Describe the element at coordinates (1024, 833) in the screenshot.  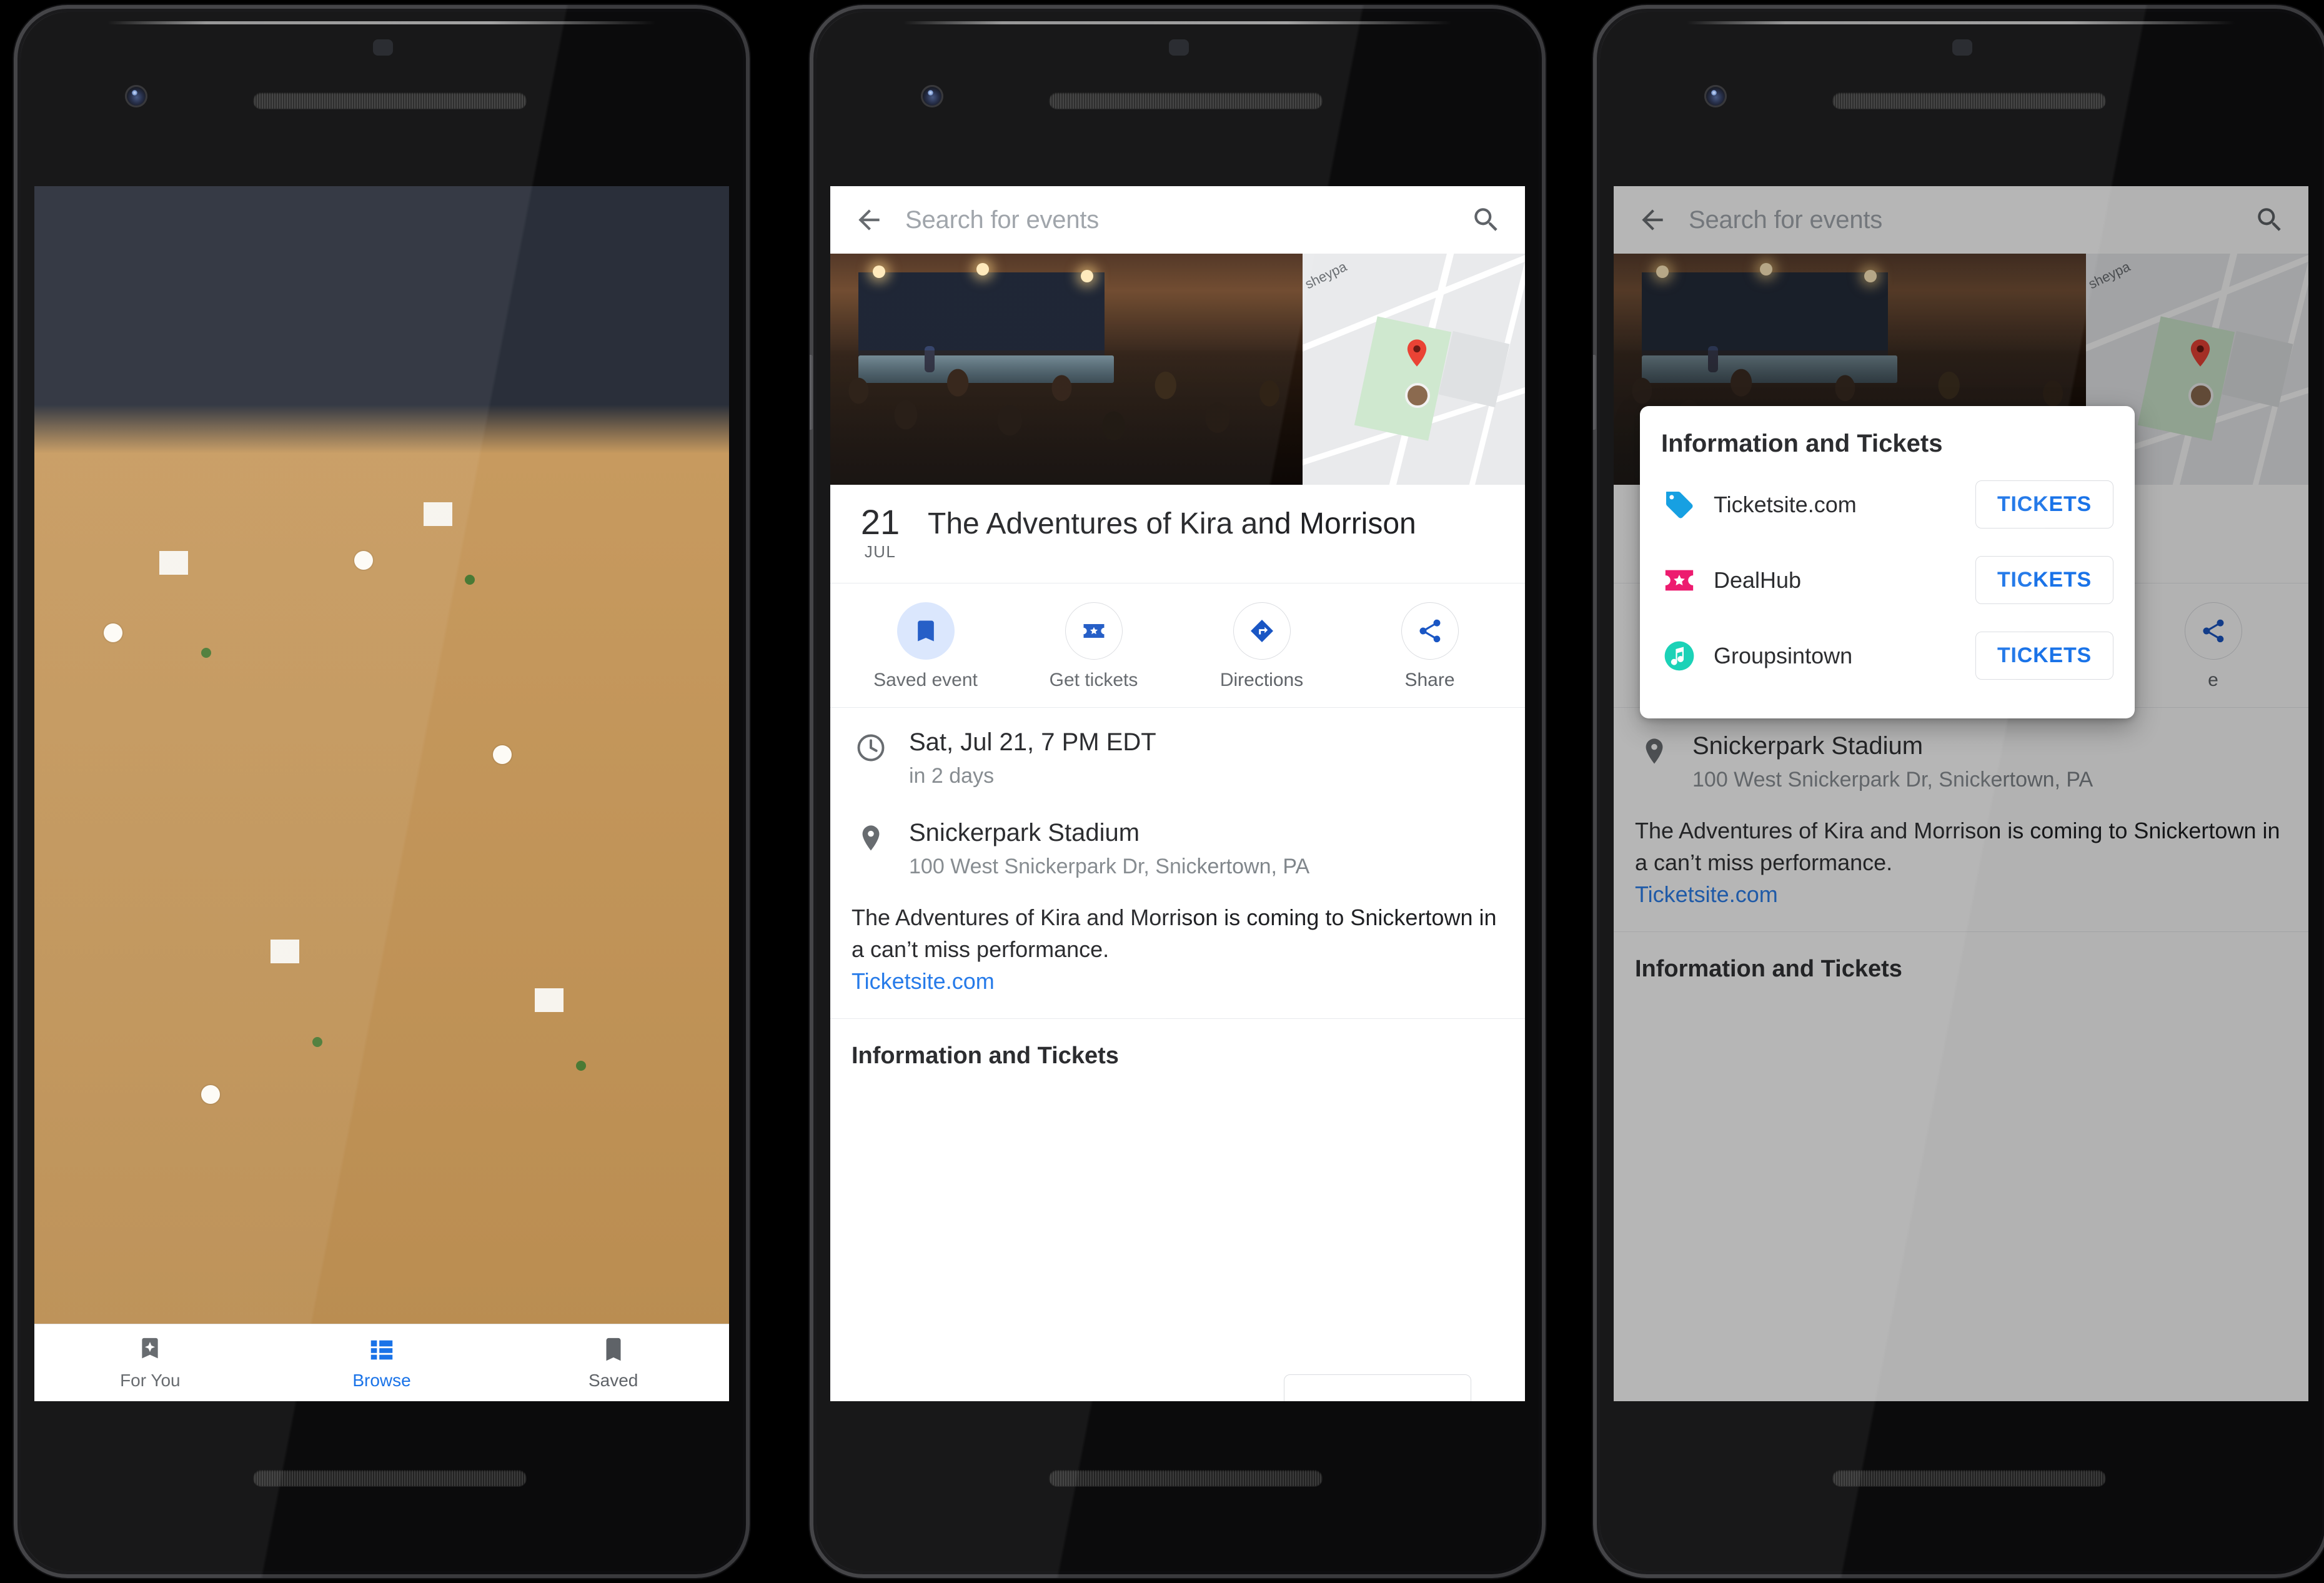
I see `venue-name: Snickerpark Stadium` at that location.